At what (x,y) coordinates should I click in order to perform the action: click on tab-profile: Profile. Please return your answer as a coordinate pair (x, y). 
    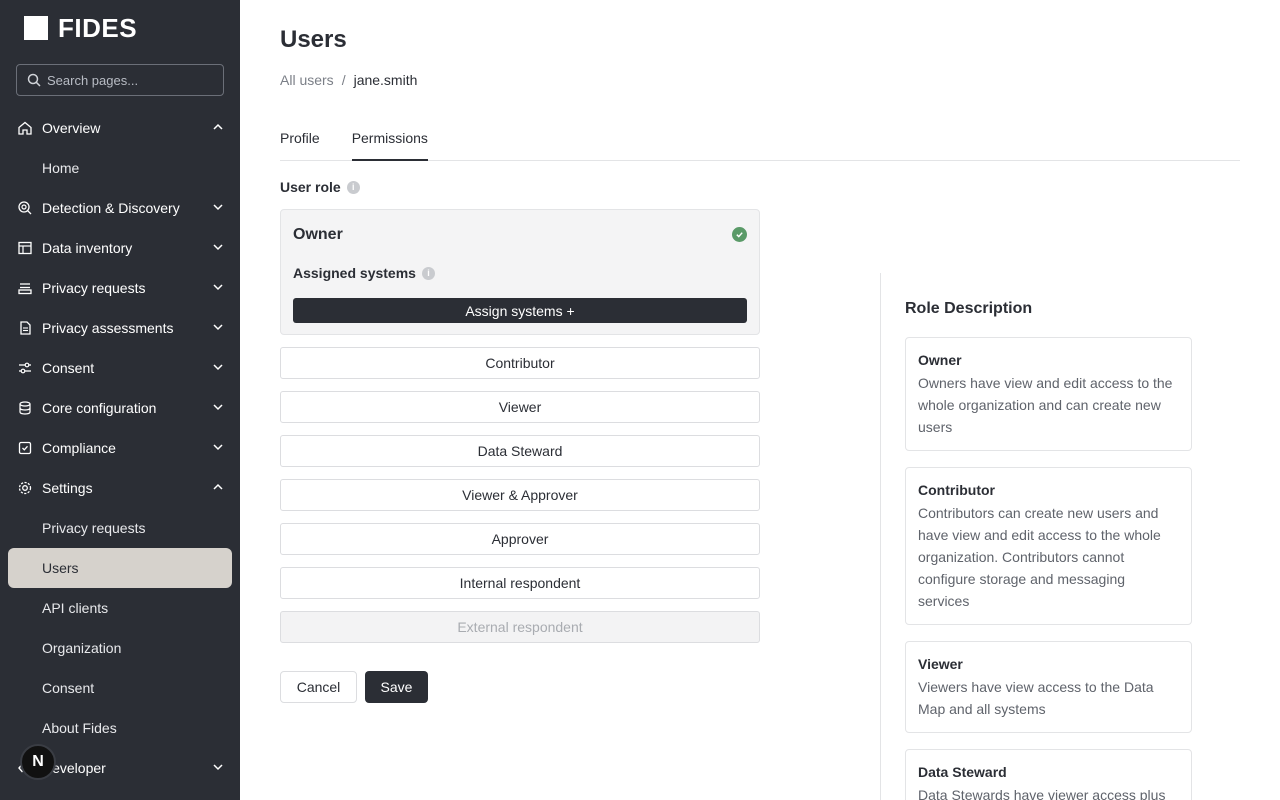
    Looking at the image, I should click on (300, 139).